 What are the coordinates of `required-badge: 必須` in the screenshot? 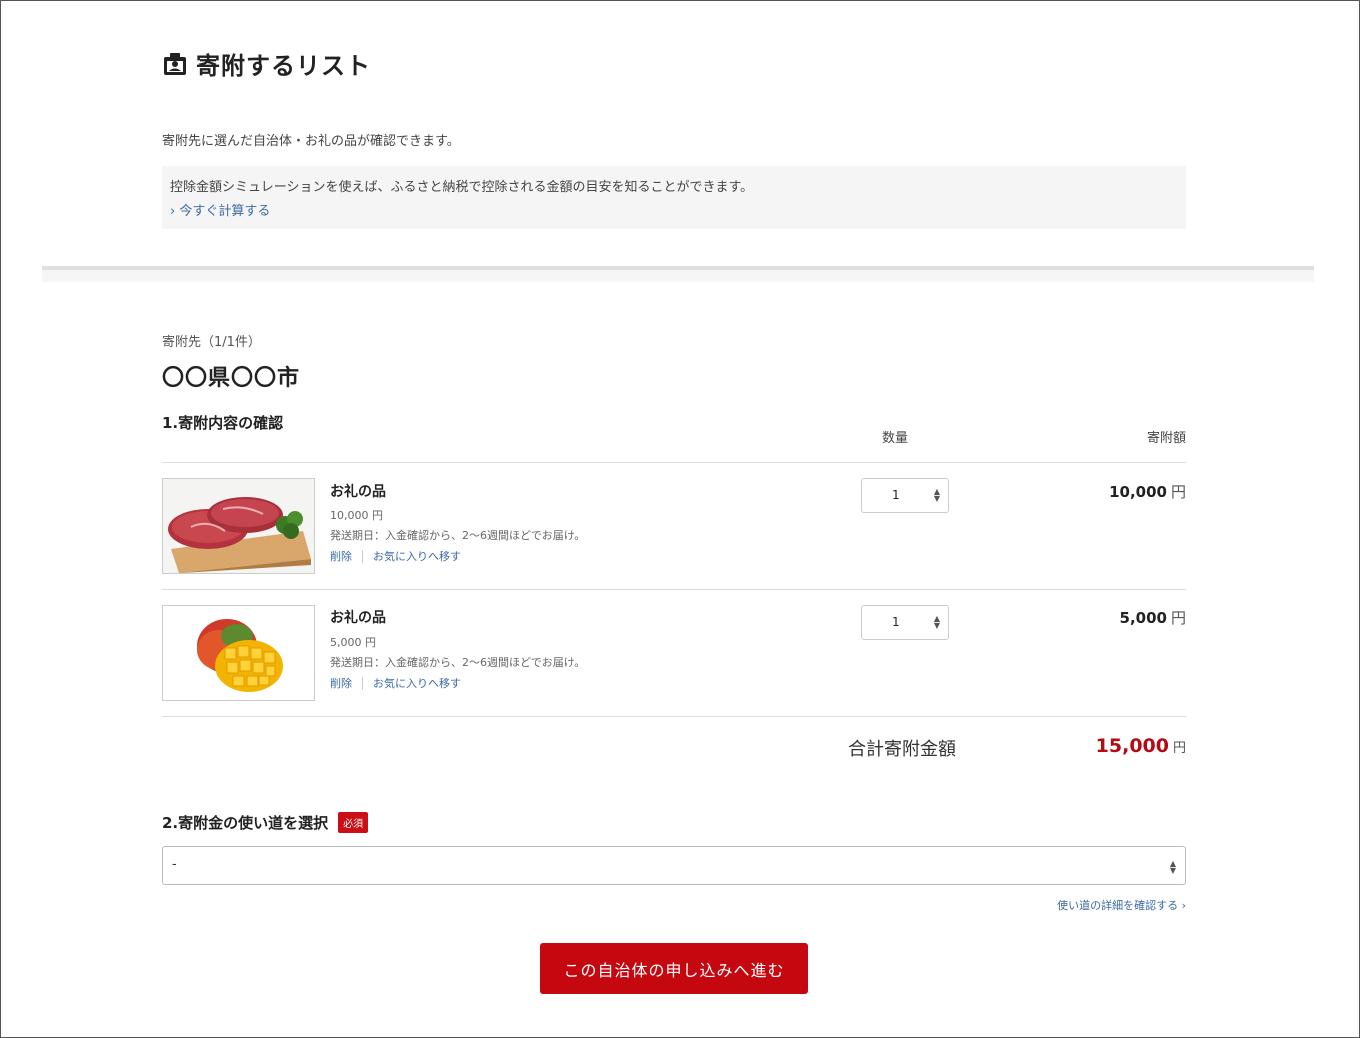 It's located at (353, 822).